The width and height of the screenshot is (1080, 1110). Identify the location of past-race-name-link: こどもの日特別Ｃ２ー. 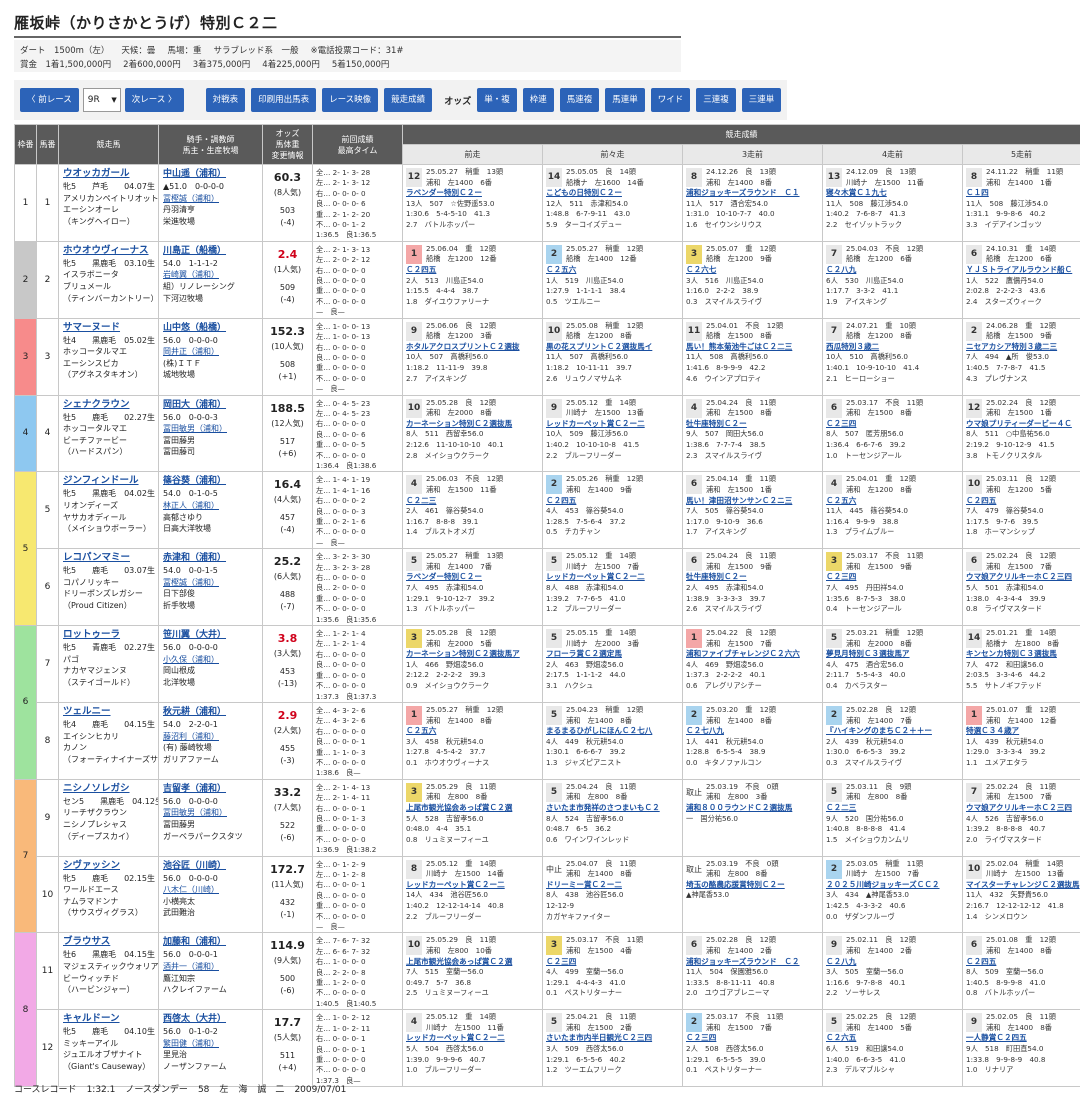
(613, 193).